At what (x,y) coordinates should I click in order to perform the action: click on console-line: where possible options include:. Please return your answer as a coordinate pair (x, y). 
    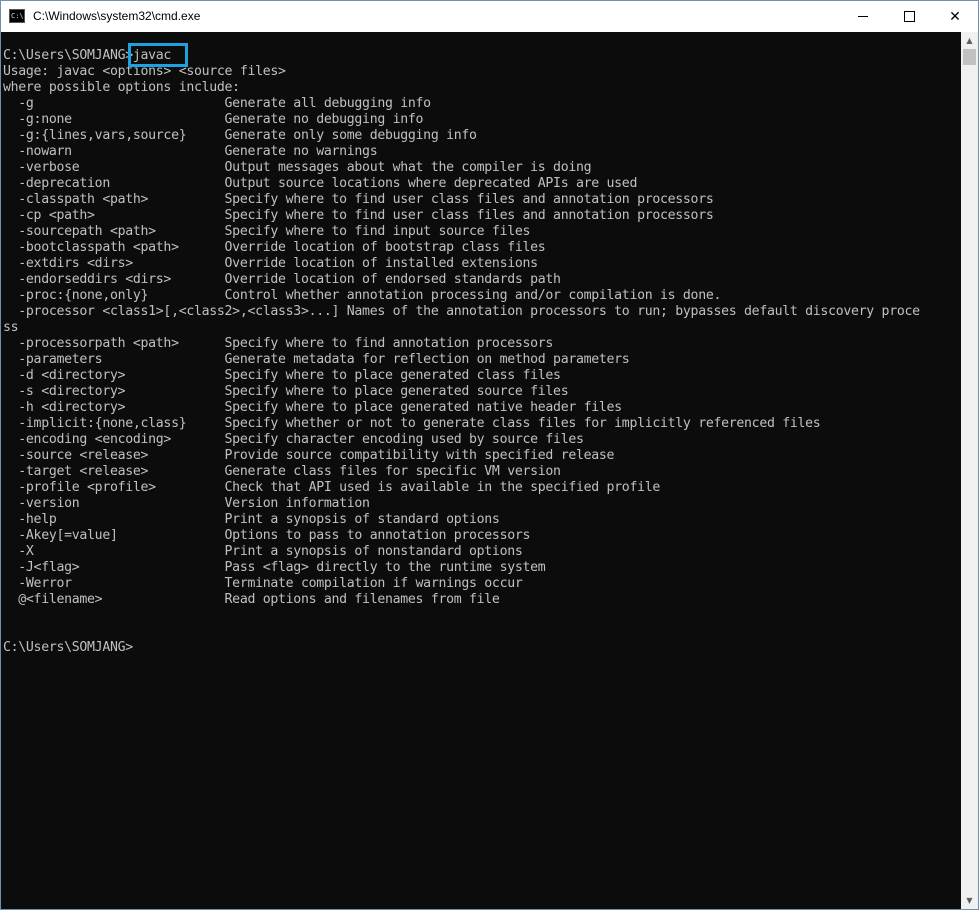
    Looking at the image, I should click on (121, 87).